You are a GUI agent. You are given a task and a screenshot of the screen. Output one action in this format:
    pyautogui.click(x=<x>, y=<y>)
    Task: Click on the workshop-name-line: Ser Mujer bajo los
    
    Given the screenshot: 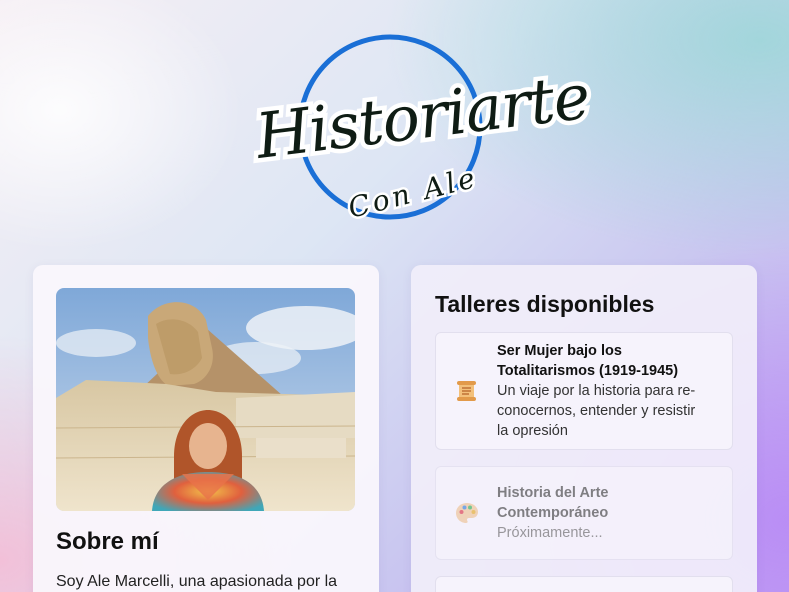 What is the action you would take?
    pyautogui.click(x=559, y=351)
    